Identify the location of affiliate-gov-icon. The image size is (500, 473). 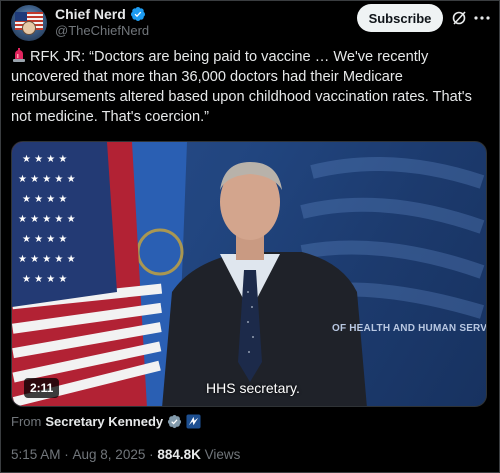
(193, 421).